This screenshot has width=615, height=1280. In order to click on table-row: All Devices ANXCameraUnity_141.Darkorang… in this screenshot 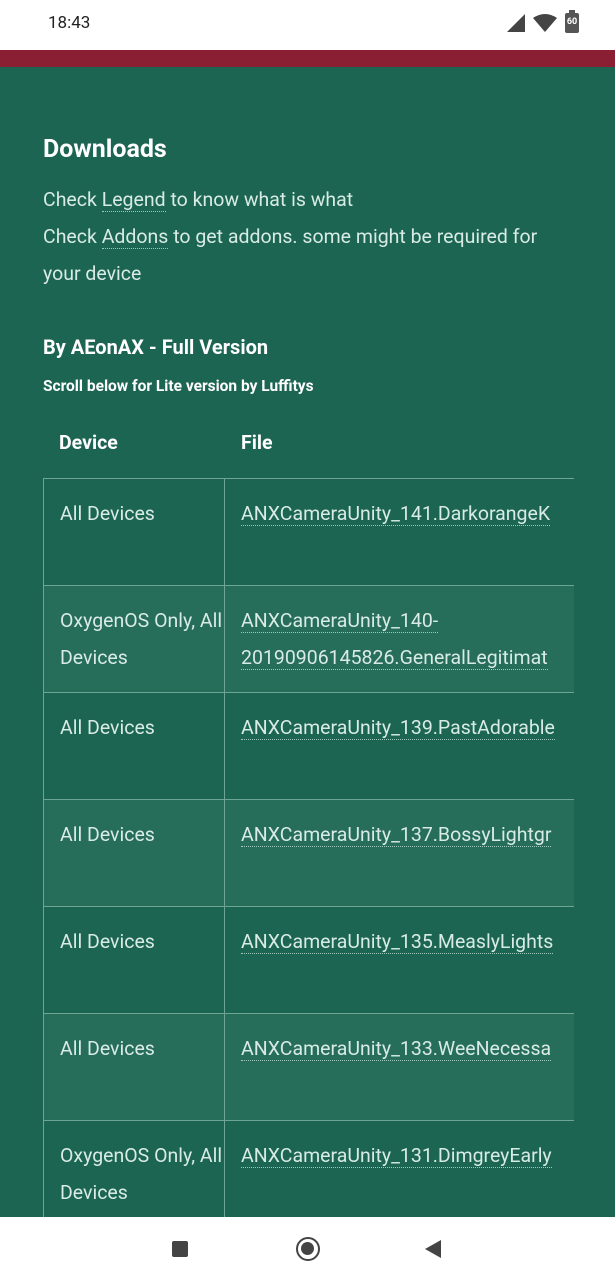, I will do `click(308, 532)`.